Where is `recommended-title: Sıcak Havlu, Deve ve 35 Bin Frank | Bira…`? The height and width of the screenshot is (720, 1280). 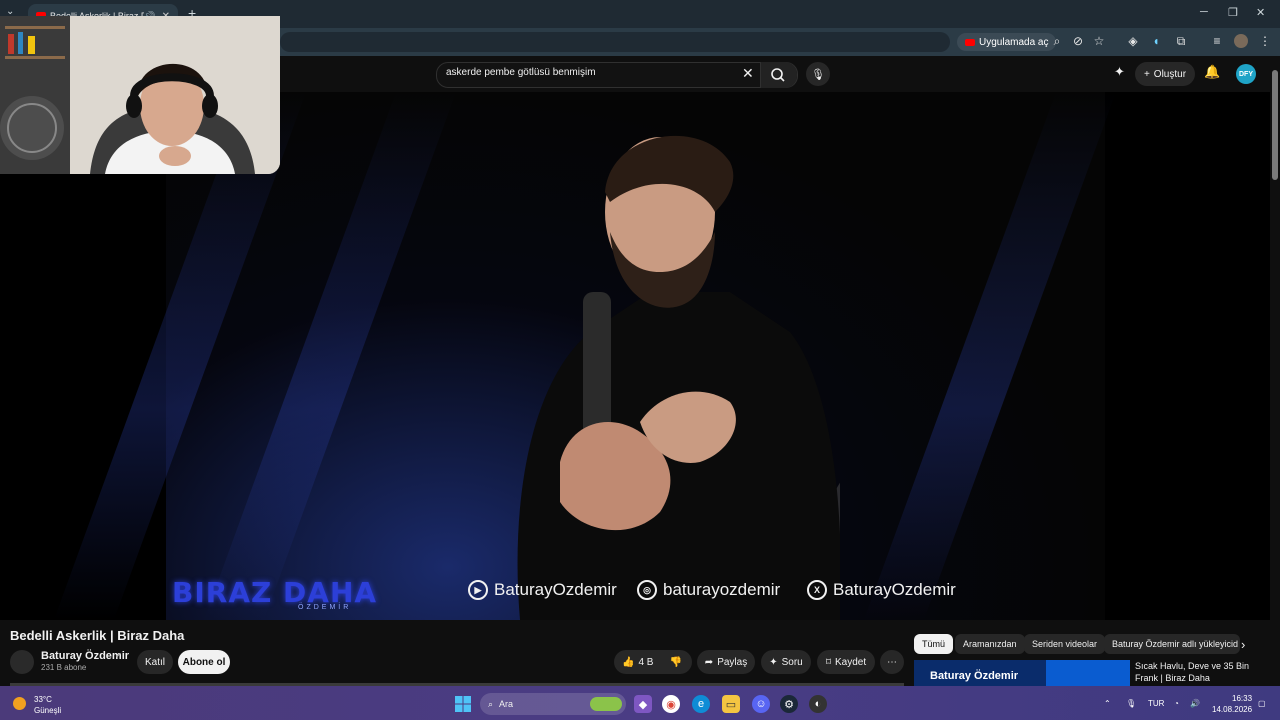 recommended-title: Sıcak Havlu, Deve ve 35 Bin Frank | Bira… is located at coordinates (1200, 672).